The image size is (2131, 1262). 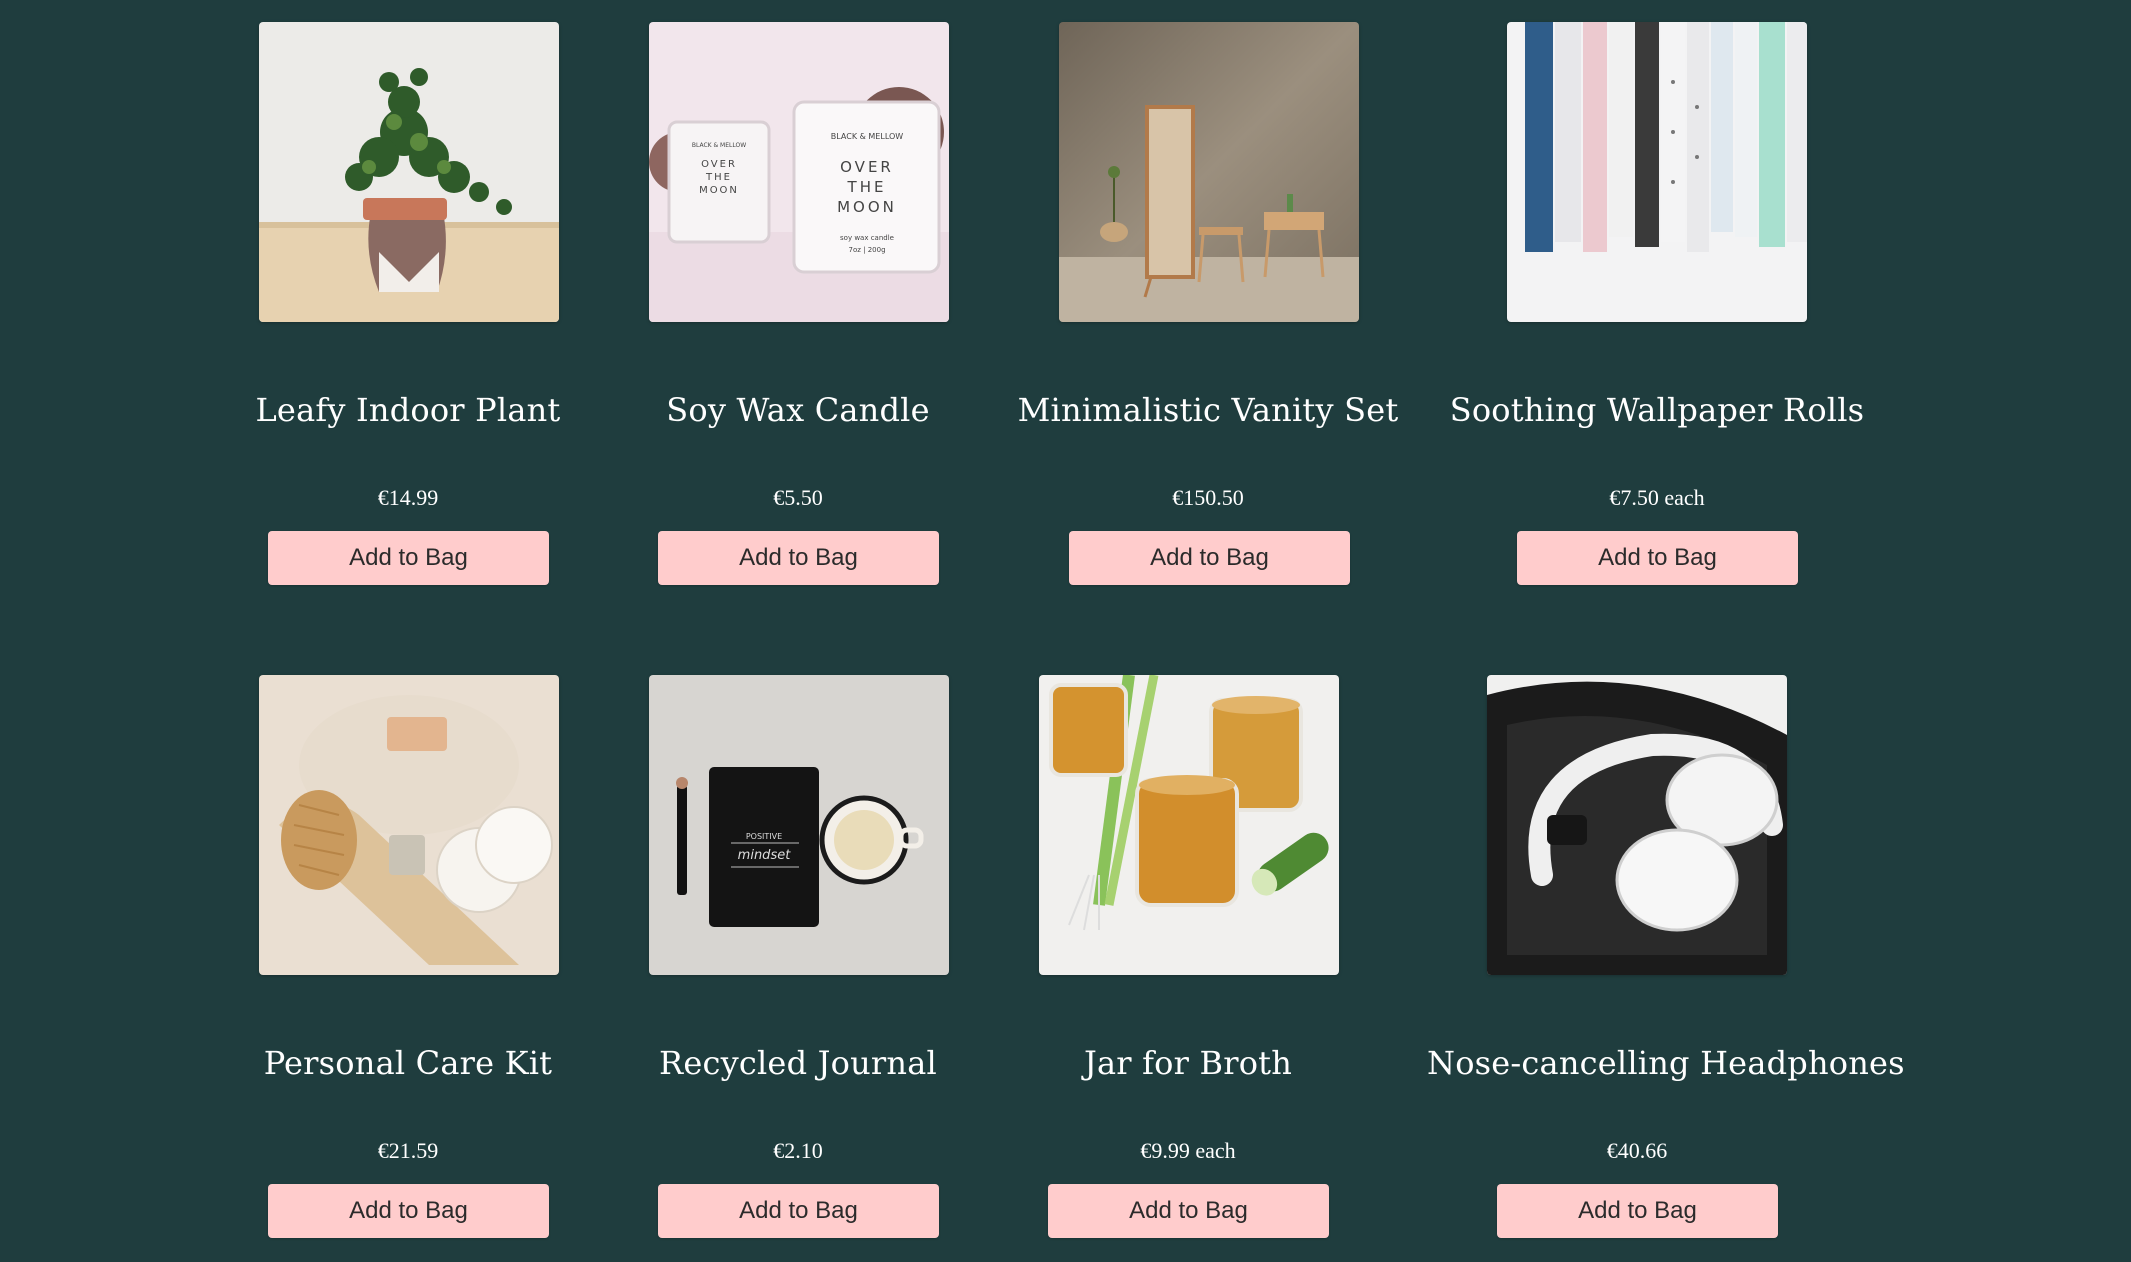 What do you see at coordinates (408, 1063) in the screenshot?
I see `product-title: Personal Care Kit` at bounding box center [408, 1063].